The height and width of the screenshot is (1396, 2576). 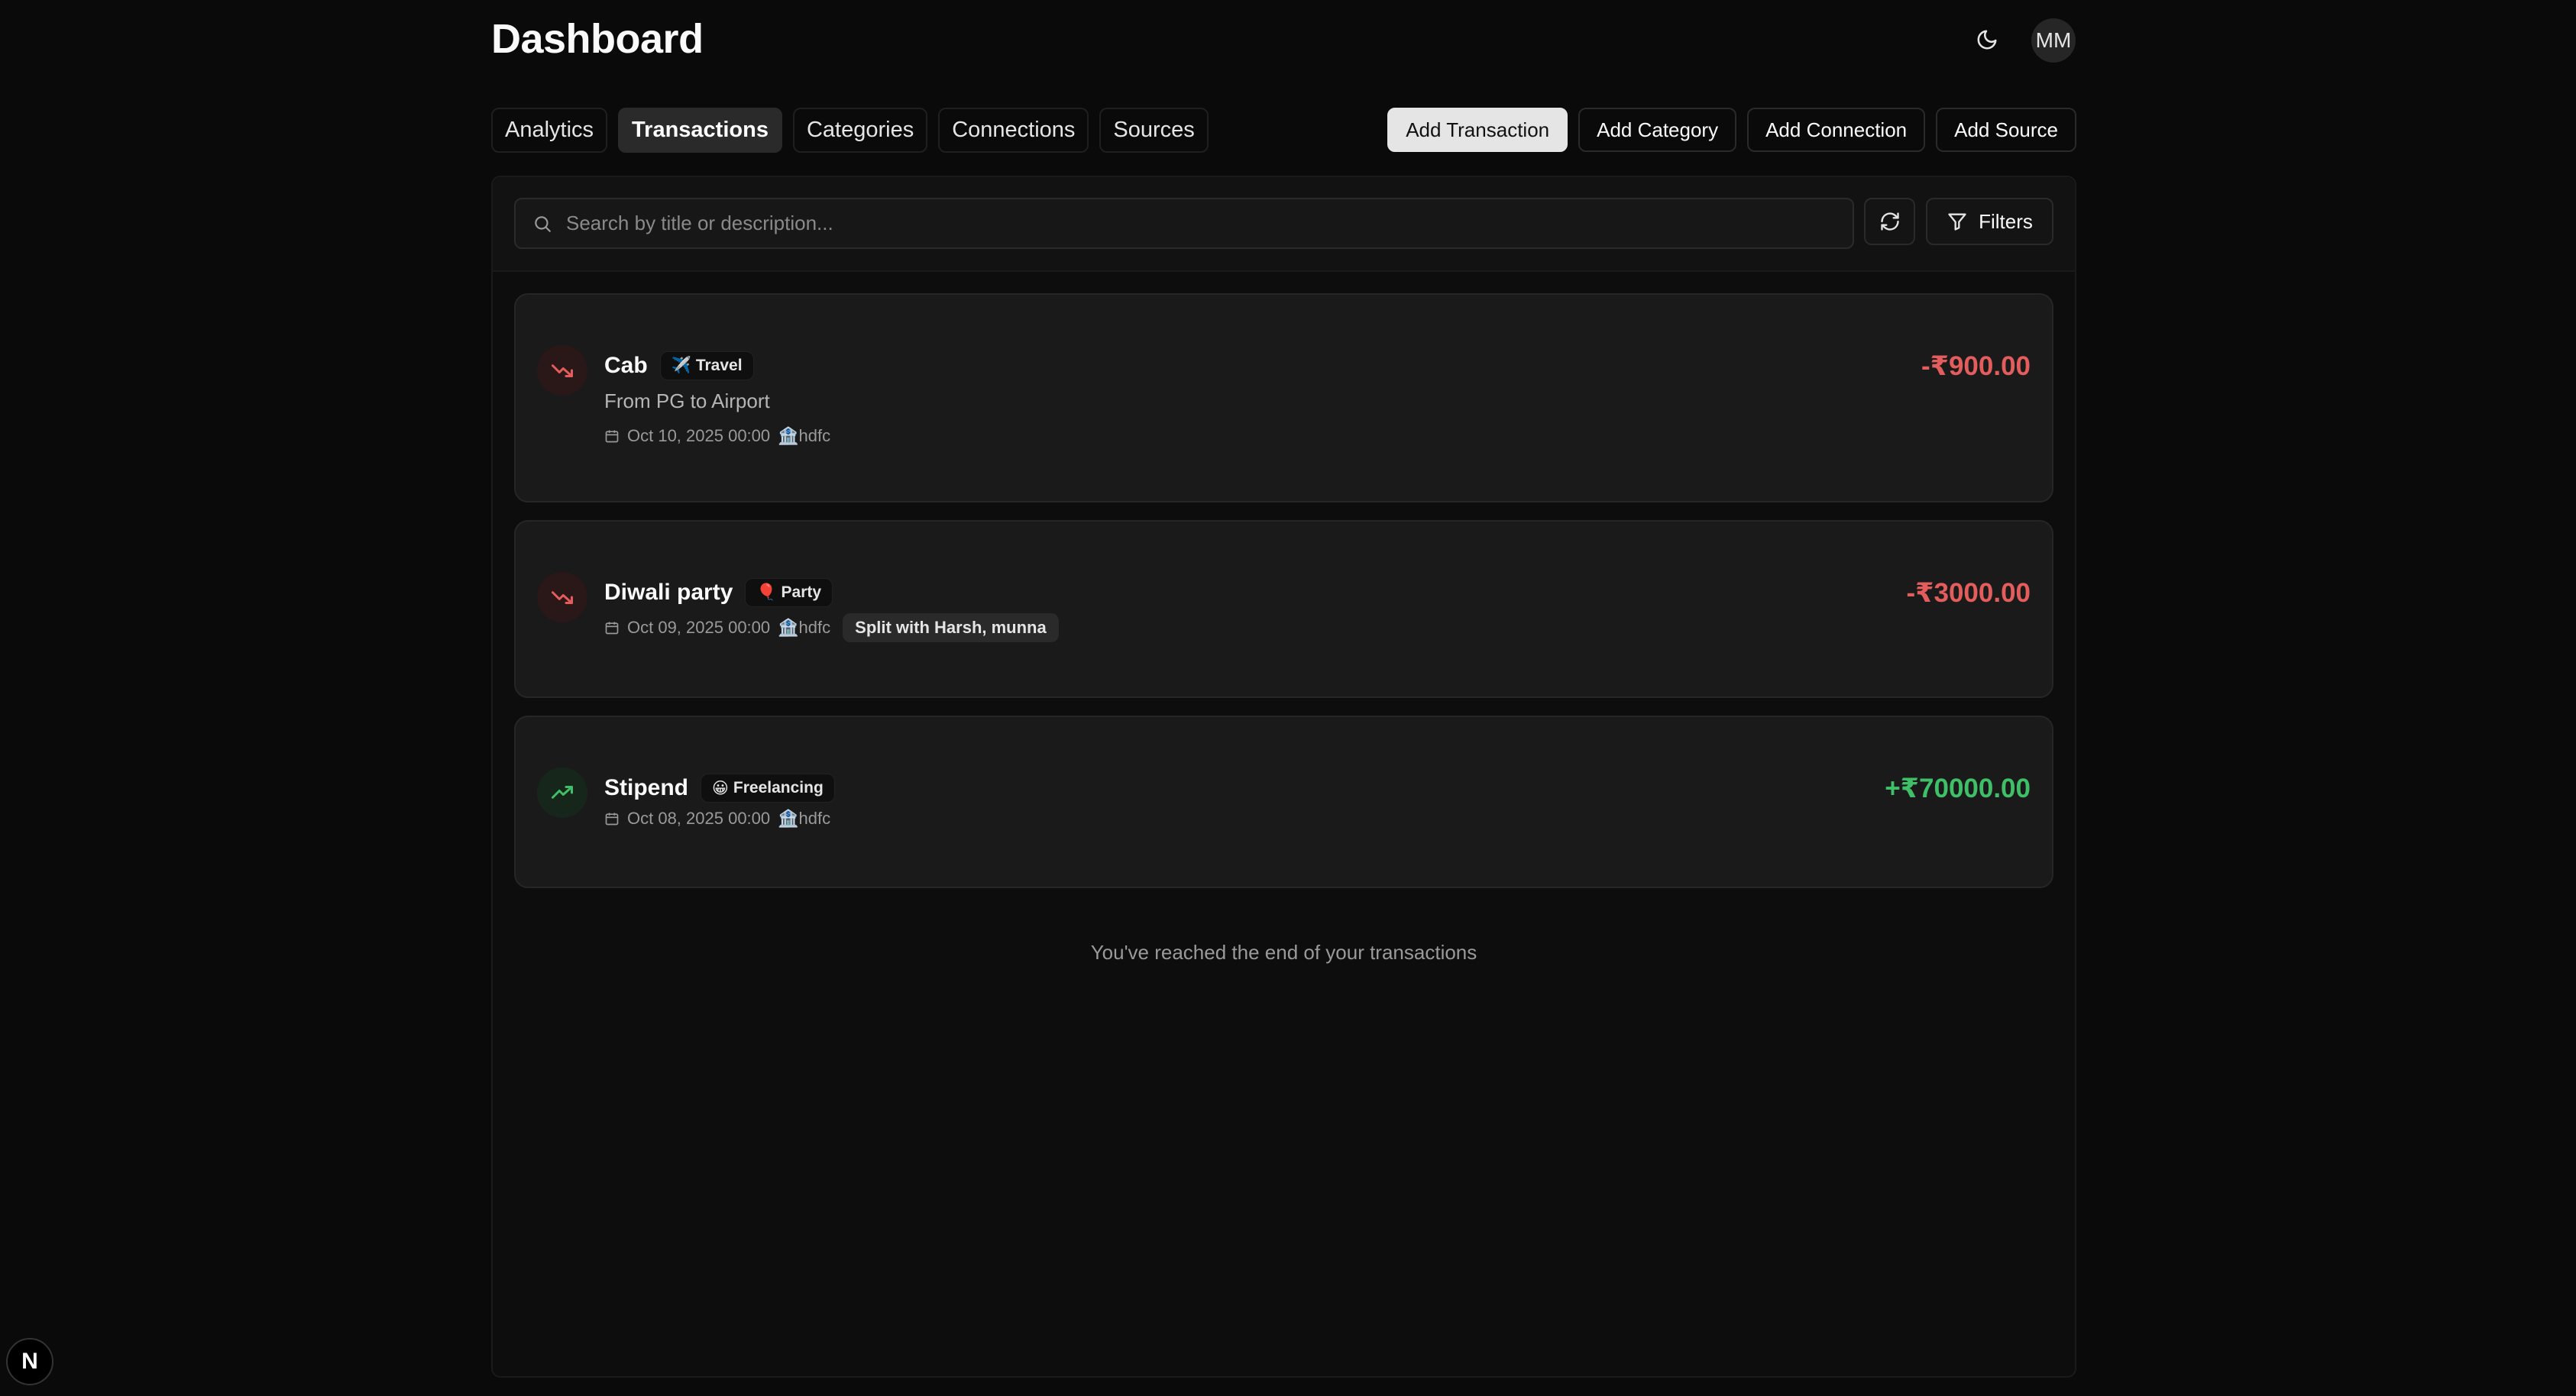 What do you see at coordinates (549, 130) in the screenshot?
I see `tab-analytics: Analytics` at bounding box center [549, 130].